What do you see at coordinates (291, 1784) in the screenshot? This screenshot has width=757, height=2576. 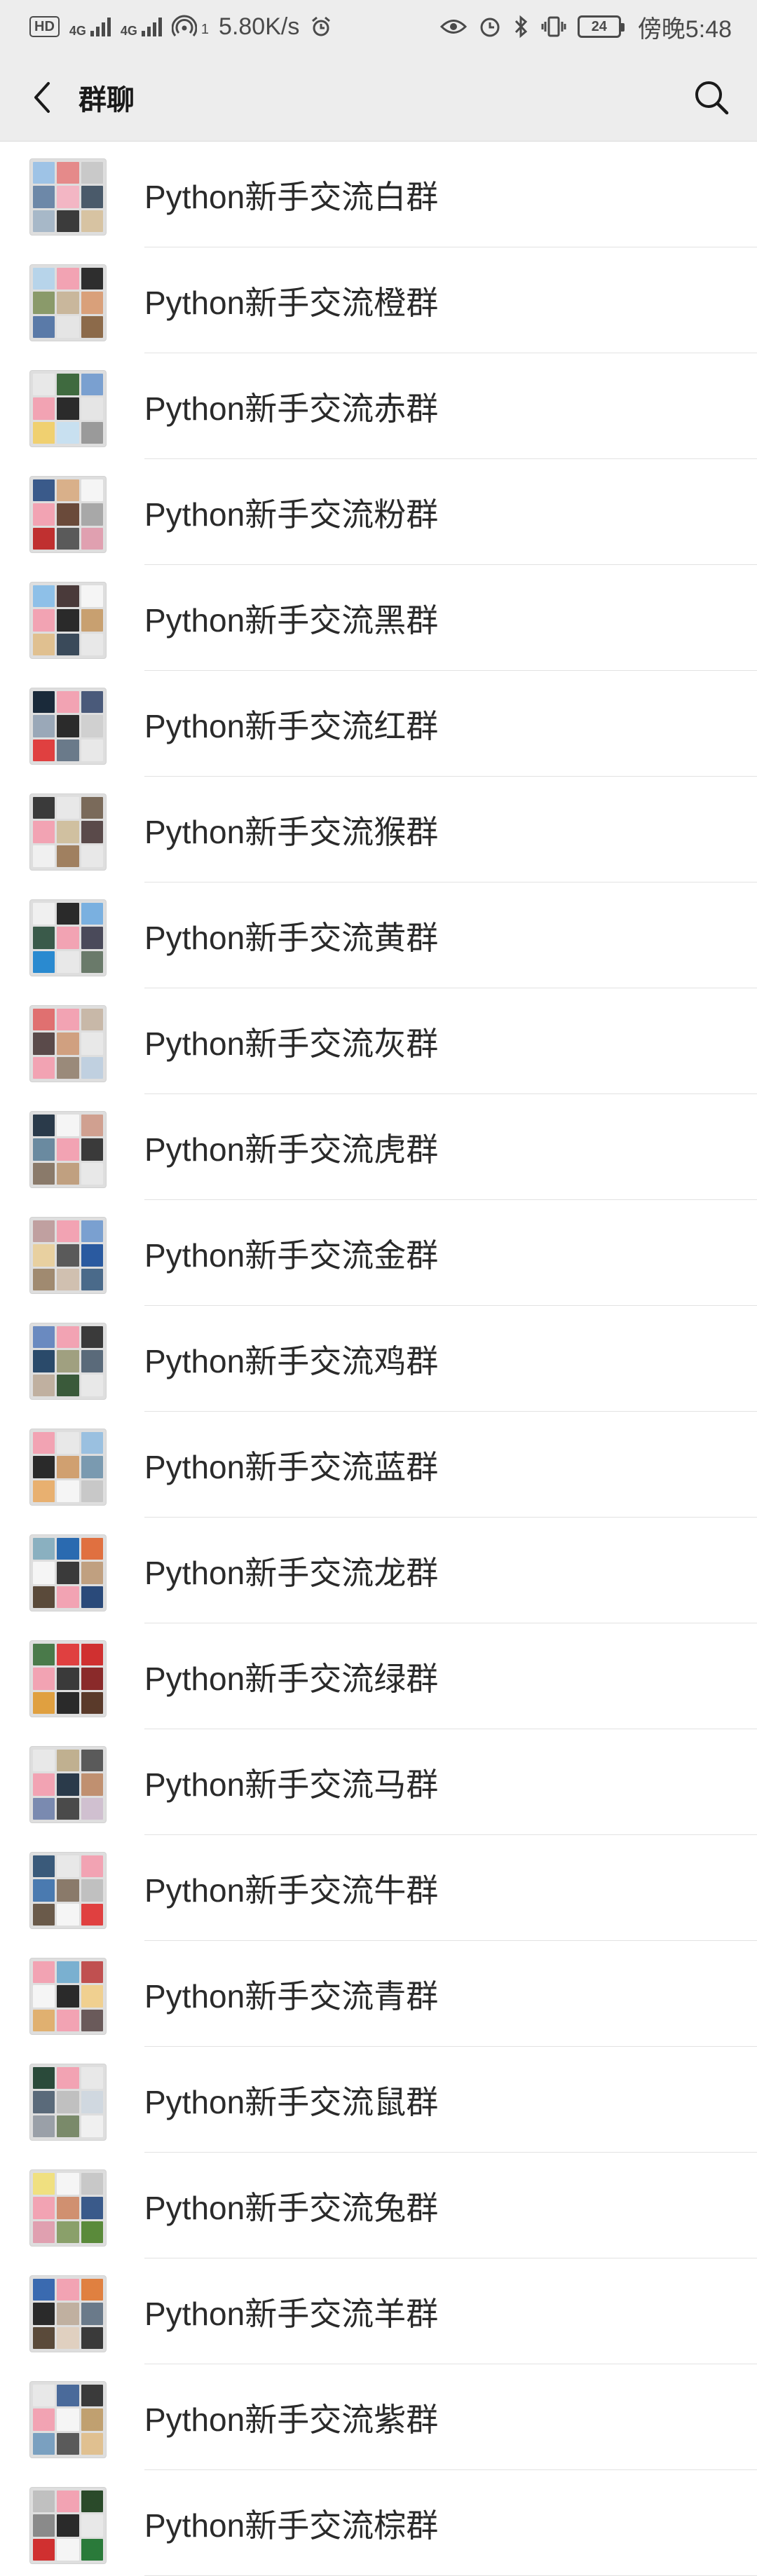 I see `group-name: Python新手交流马群` at bounding box center [291, 1784].